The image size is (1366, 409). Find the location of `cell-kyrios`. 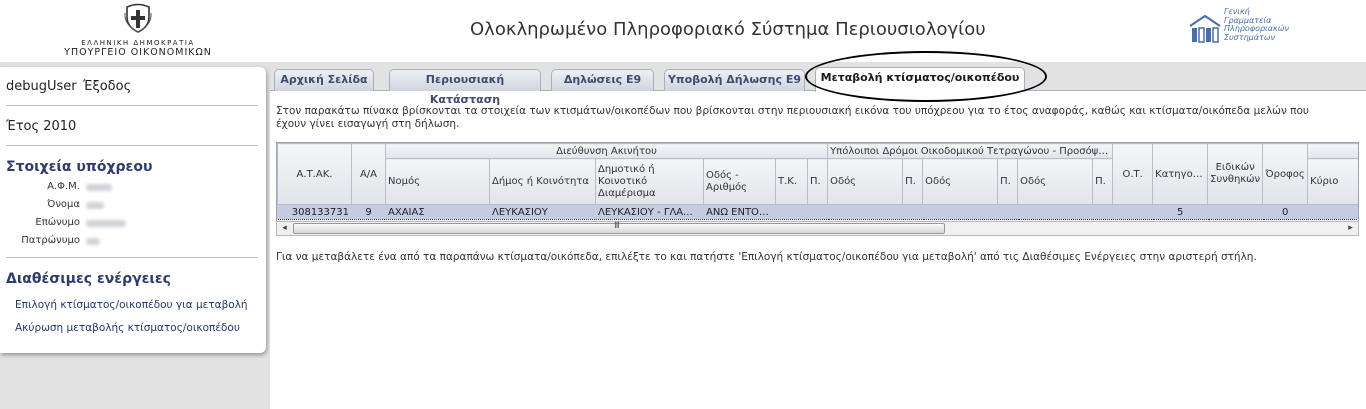

cell-kyrios is located at coordinates (1332, 212).